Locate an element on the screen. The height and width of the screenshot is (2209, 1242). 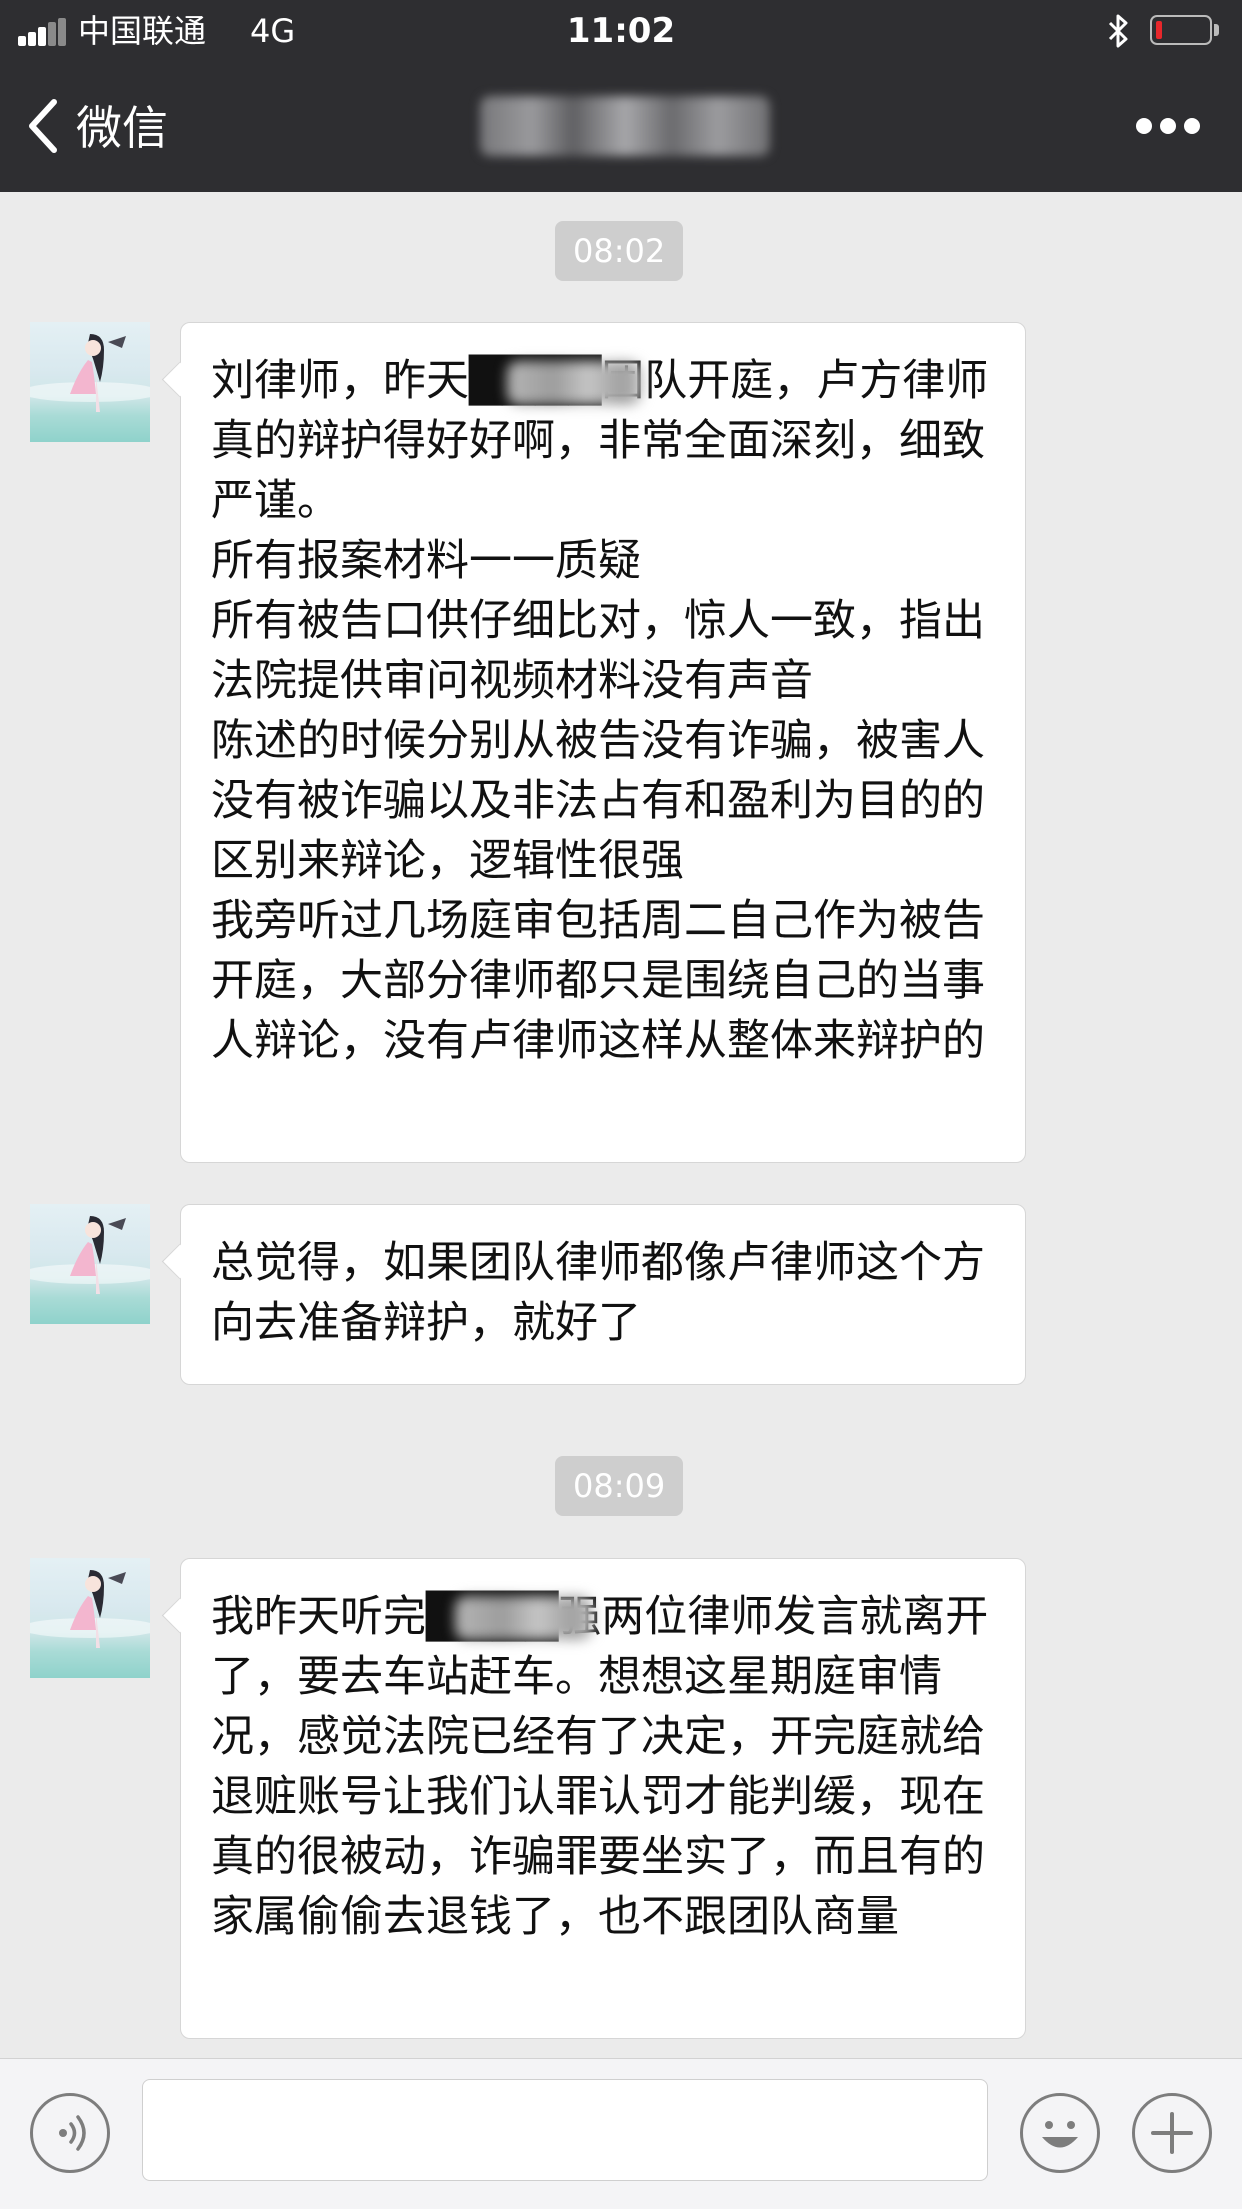
more-button is located at coordinates (1168, 126).